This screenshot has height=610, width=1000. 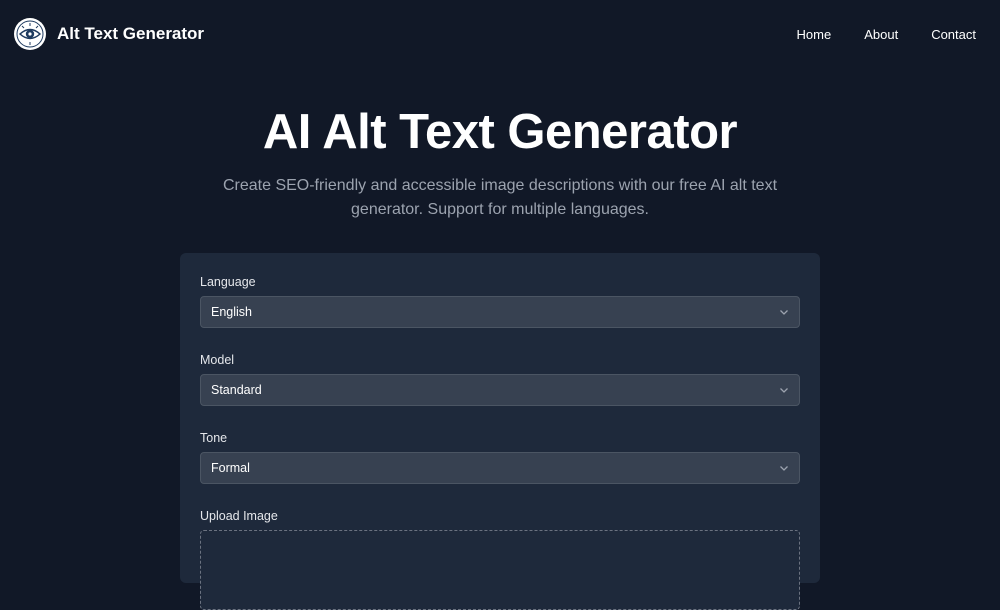 I want to click on brand: Alt Text Generator, so click(x=109, y=34).